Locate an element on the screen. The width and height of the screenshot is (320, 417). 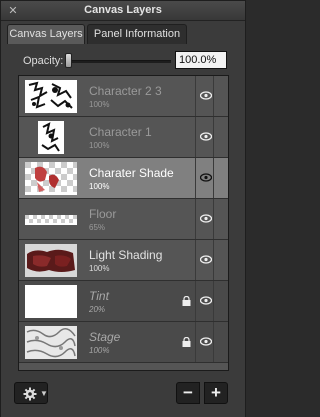
layer-name: Character 2 3 is located at coordinates (125, 91).